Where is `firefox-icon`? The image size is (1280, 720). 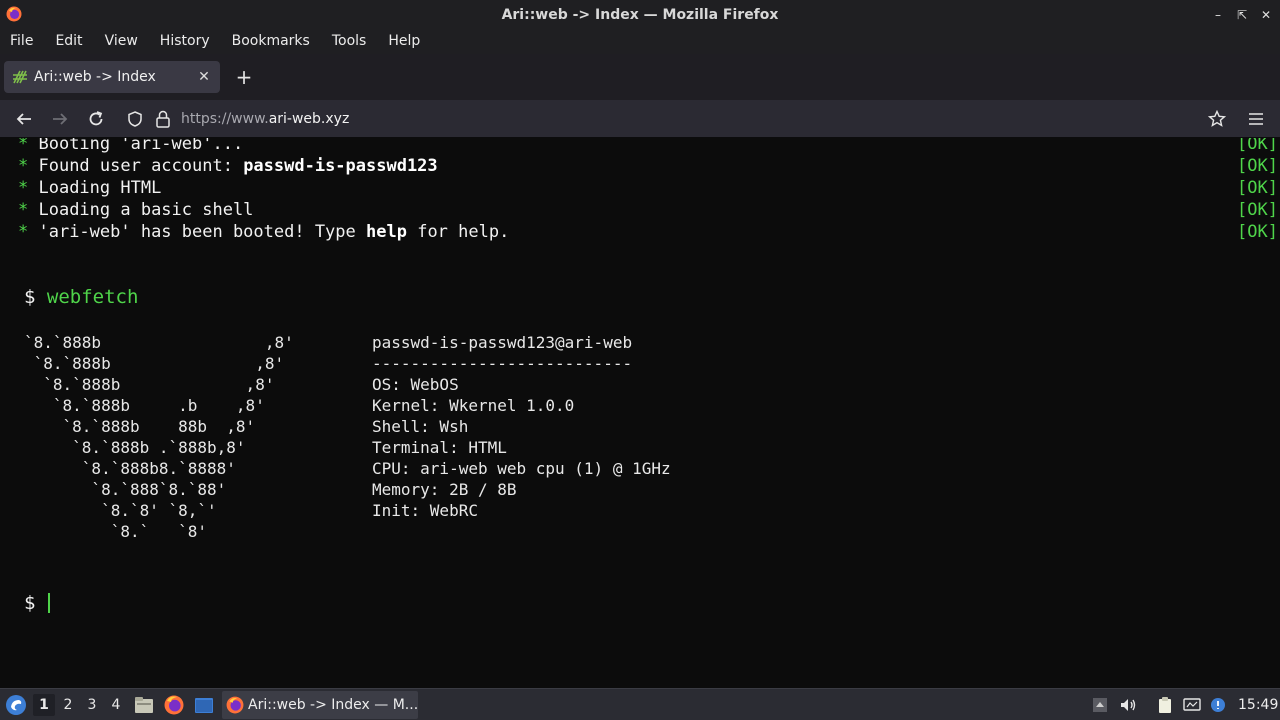
firefox-icon is located at coordinates (235, 705).